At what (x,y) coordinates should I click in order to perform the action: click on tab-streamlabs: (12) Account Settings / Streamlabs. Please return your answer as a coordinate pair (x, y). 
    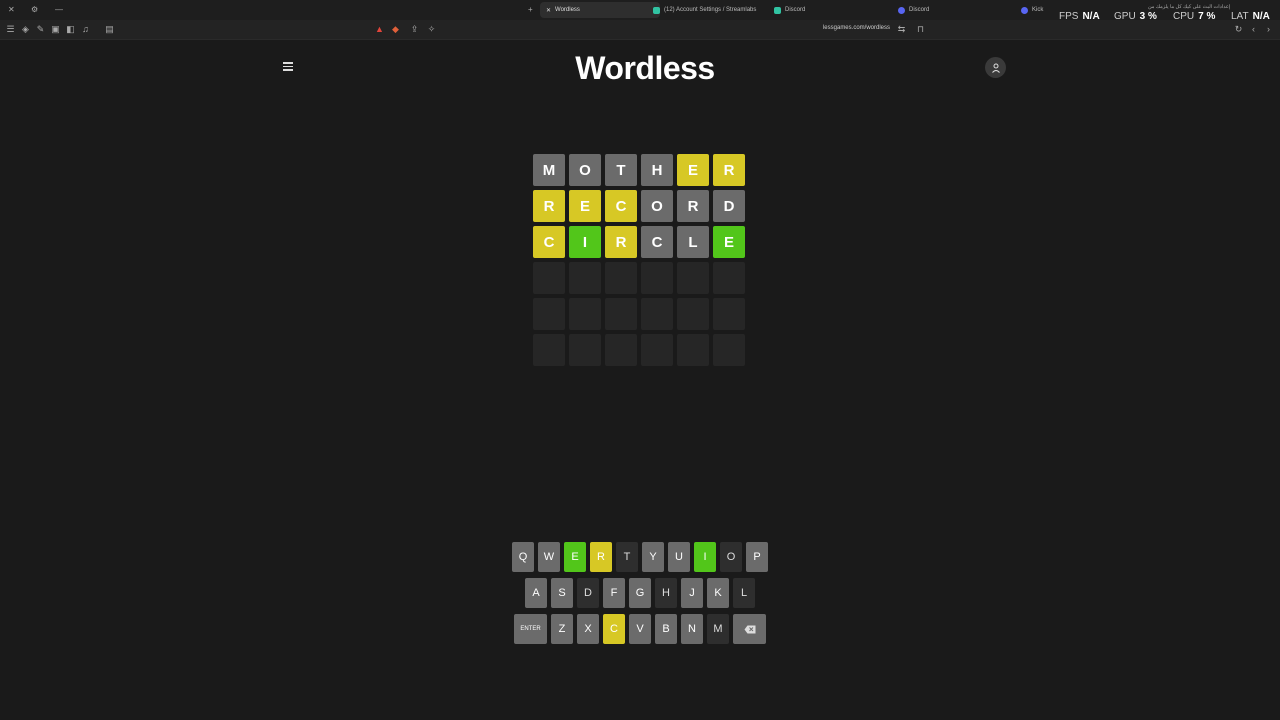
    Looking at the image, I should click on (707, 10).